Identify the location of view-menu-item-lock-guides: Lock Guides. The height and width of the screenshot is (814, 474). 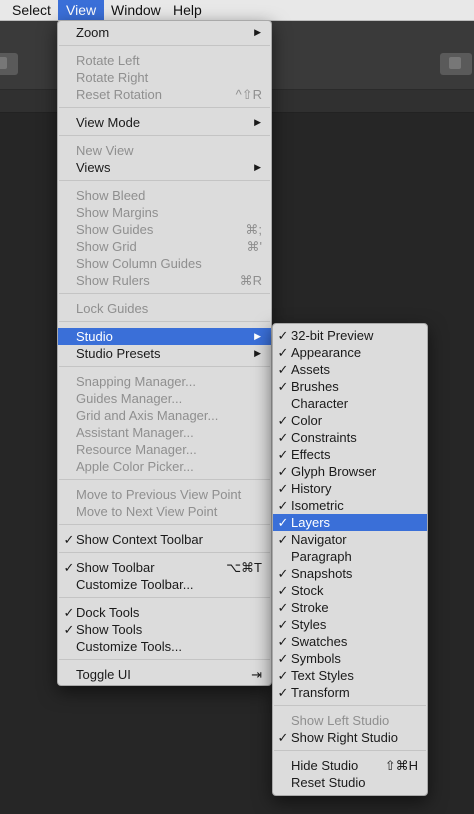
(164, 308).